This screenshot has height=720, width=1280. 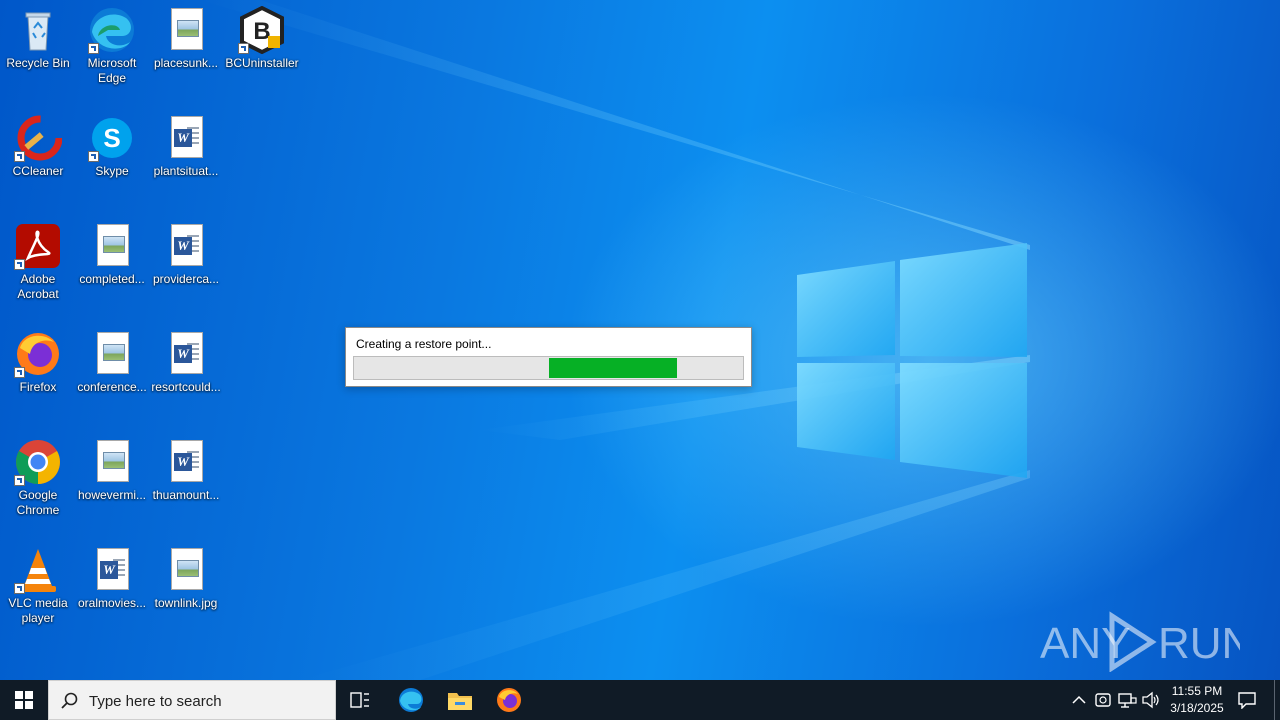 I want to click on svg-text: RUN, so click(x=1199, y=643).